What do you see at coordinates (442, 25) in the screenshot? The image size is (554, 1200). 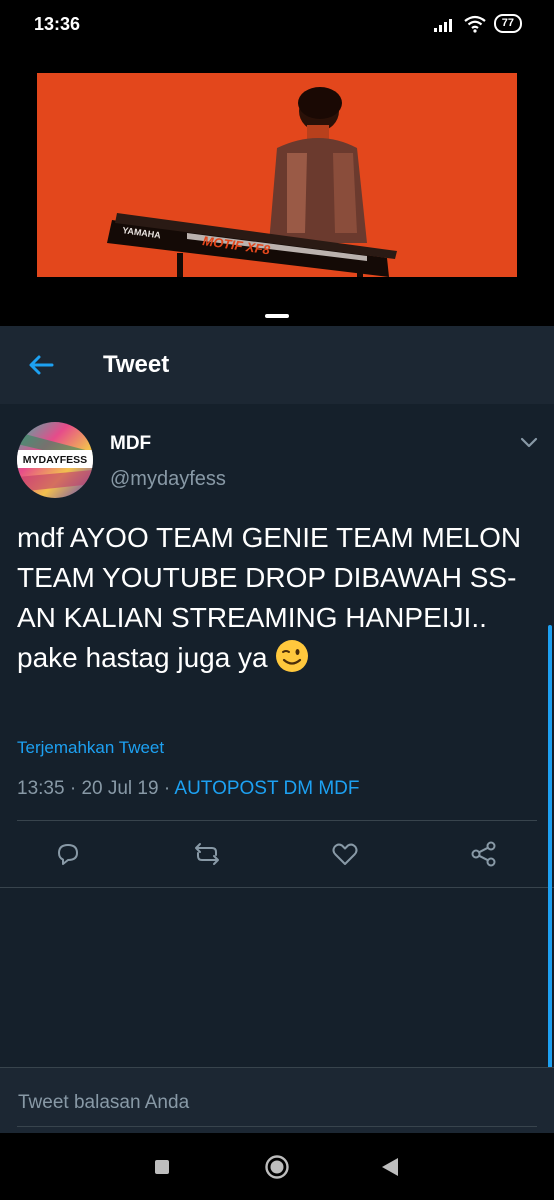 I see `signal-icon` at bounding box center [442, 25].